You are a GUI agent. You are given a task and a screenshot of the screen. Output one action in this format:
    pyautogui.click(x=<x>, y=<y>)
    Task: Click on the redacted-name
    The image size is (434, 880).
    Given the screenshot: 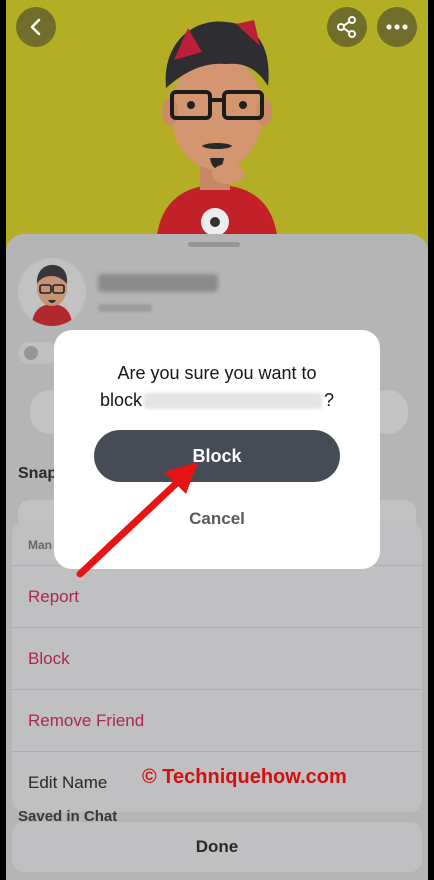 What is the action you would take?
    pyautogui.click(x=233, y=401)
    